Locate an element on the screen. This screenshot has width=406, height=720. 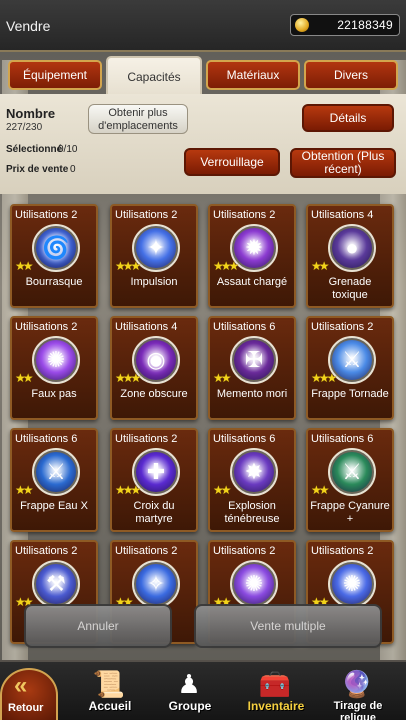
relic-draw-icon: 🔮 is located at coordinates (357, 684).